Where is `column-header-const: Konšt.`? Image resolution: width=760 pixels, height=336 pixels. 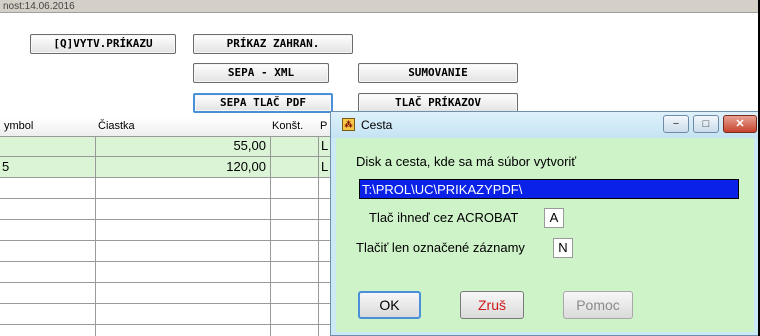
column-header-const: Konšt. is located at coordinates (287, 126).